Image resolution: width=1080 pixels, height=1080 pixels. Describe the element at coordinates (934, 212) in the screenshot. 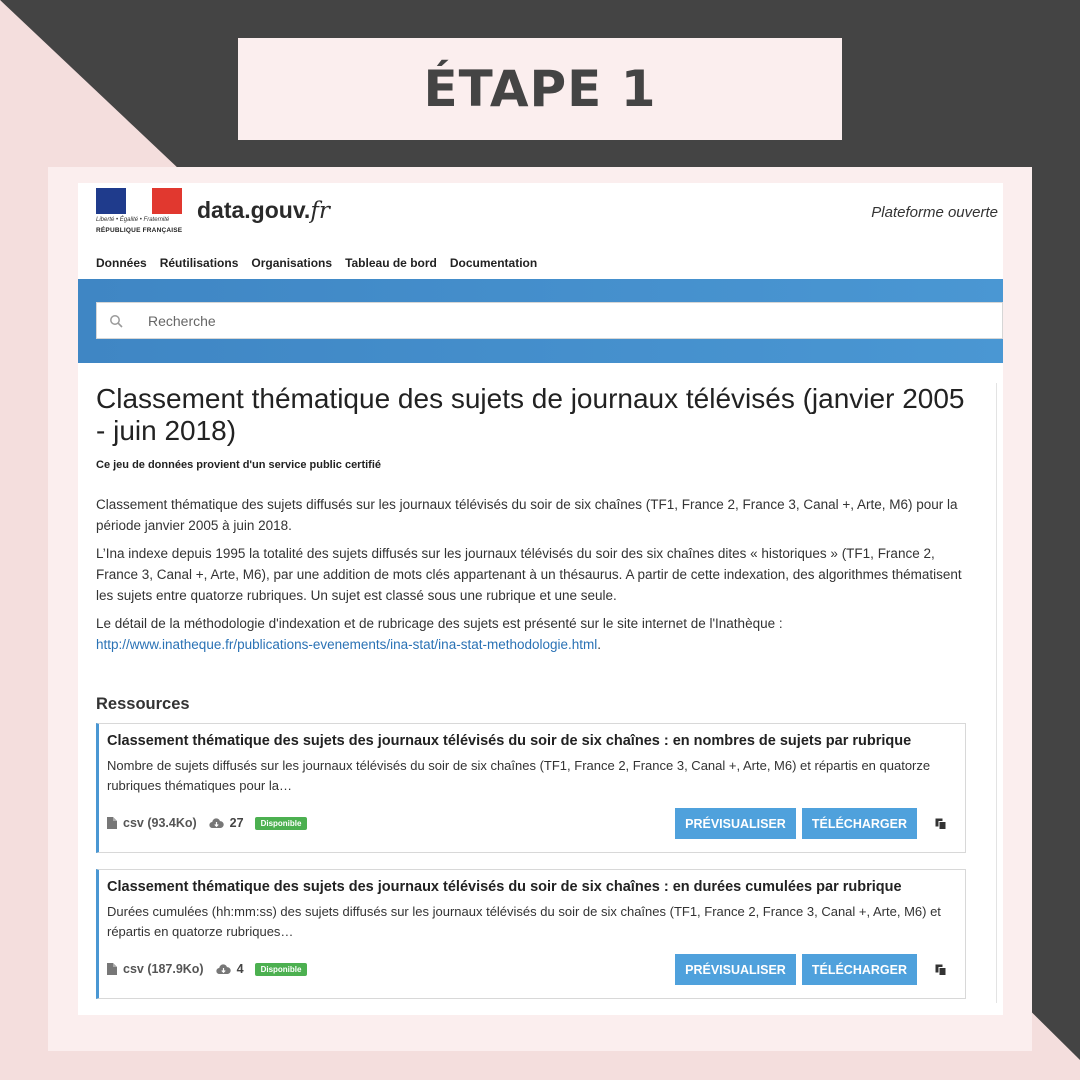

I see `site-tagline: Plateforme ouverte` at that location.